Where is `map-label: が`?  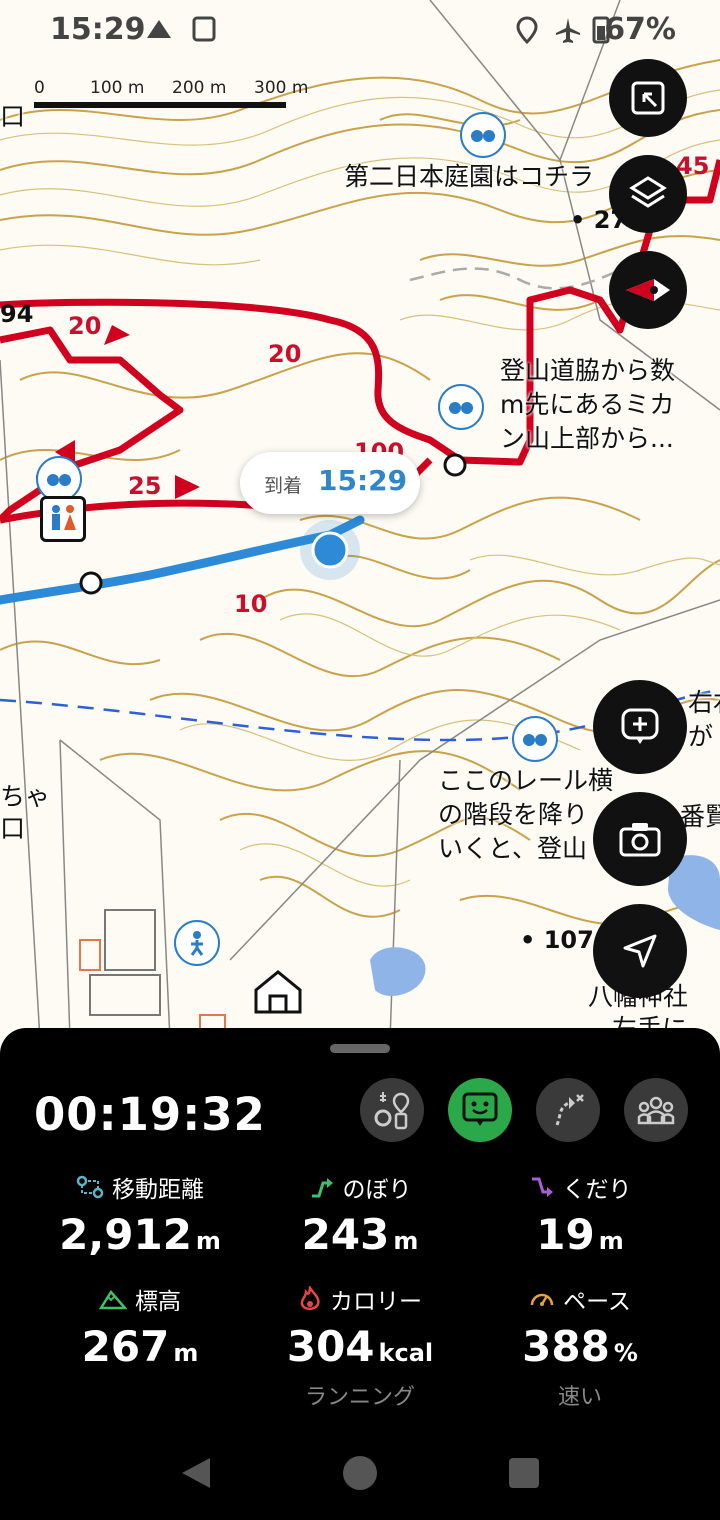 map-label: が is located at coordinates (700, 736).